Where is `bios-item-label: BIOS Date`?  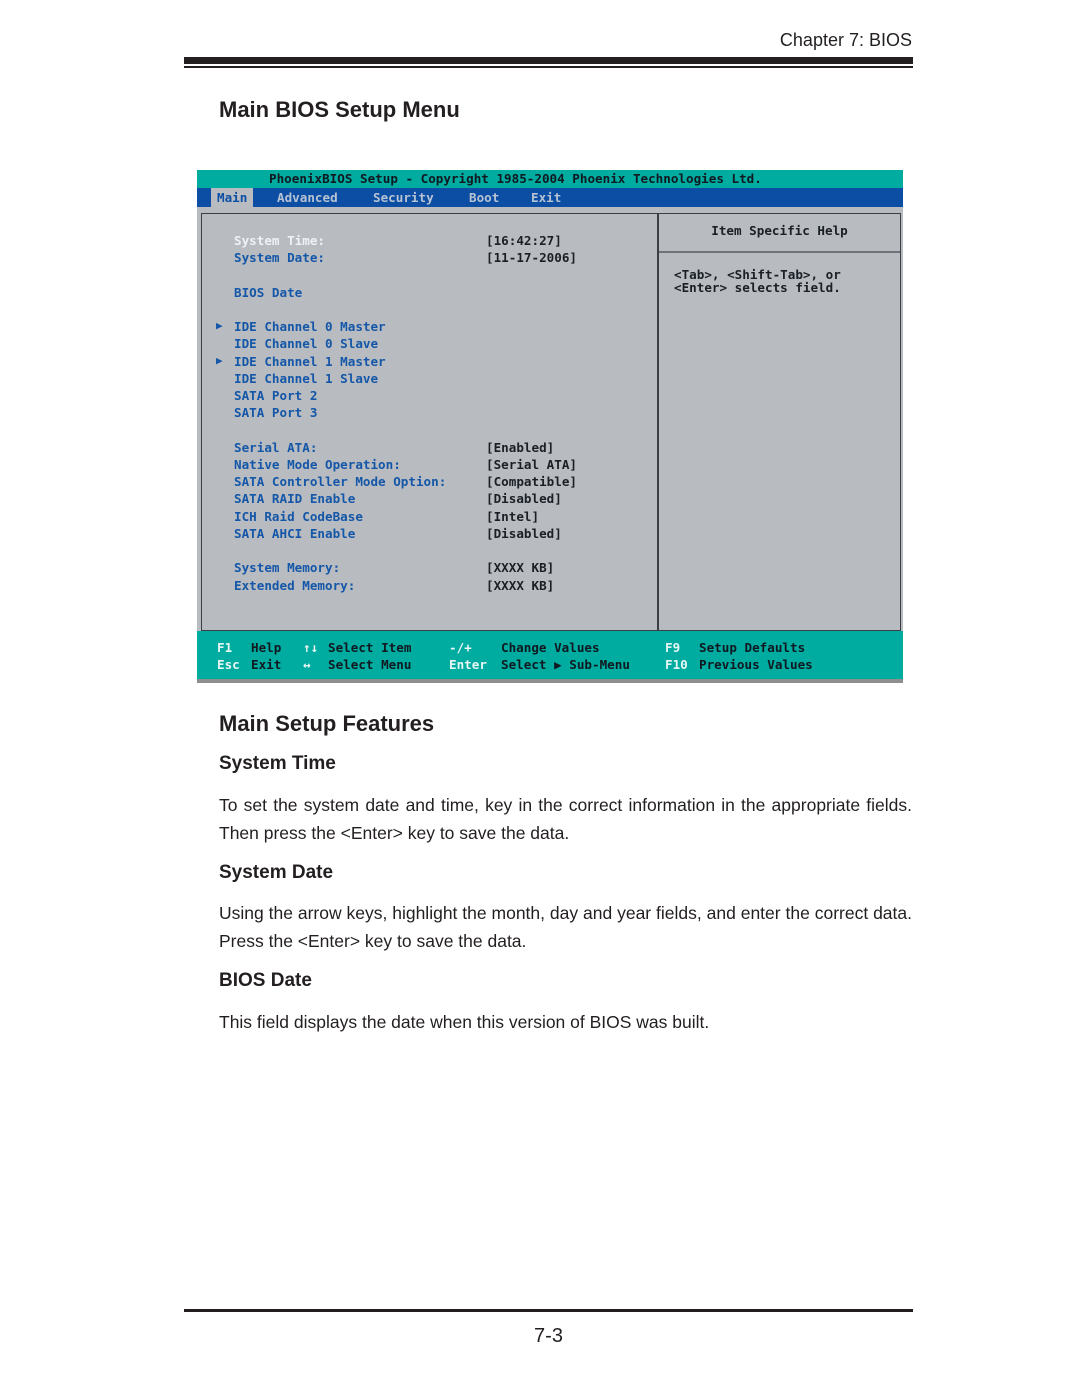 bios-item-label: BIOS Date is located at coordinates (268, 292).